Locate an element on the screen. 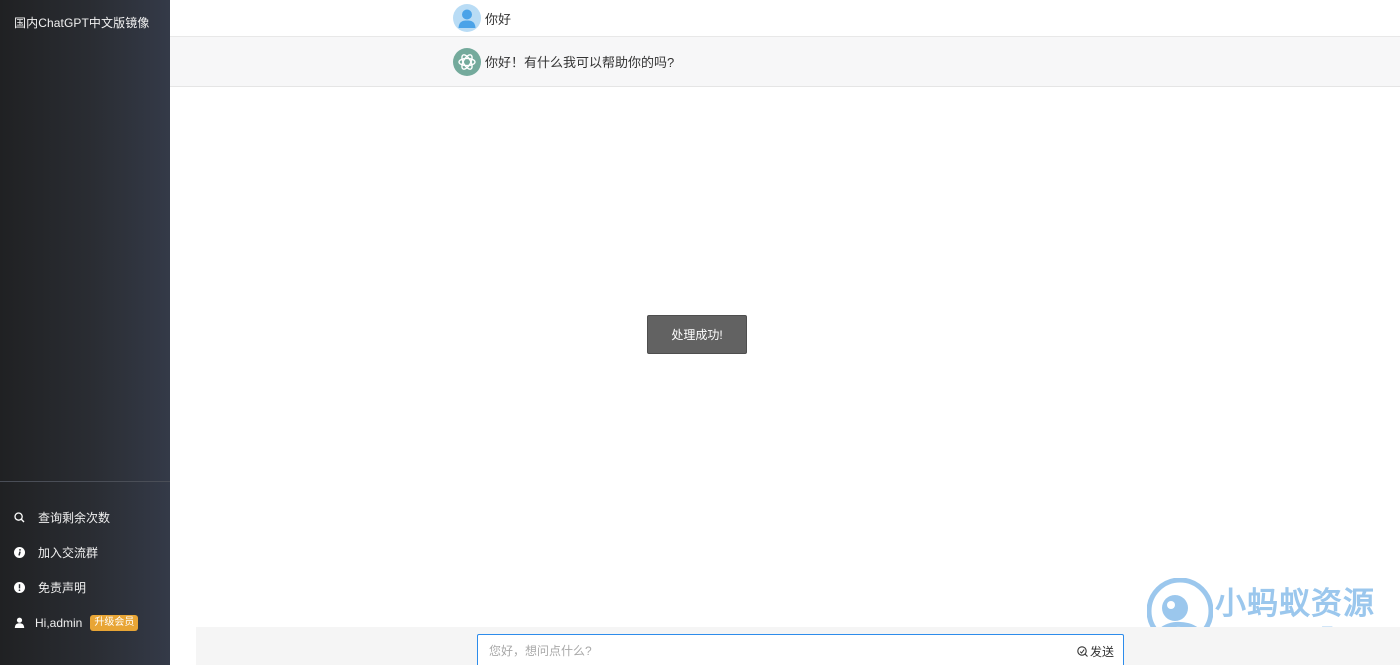 The width and height of the screenshot is (1400, 665). sidebar-item-label: 查询剩余次数 is located at coordinates (74, 518).